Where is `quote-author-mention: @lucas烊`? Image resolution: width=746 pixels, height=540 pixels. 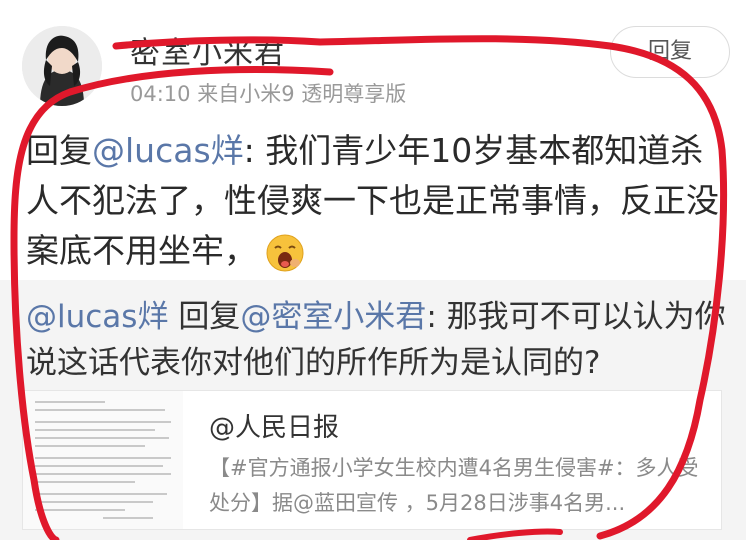
quote-author-mention: @lucas烊 is located at coordinates (97, 317).